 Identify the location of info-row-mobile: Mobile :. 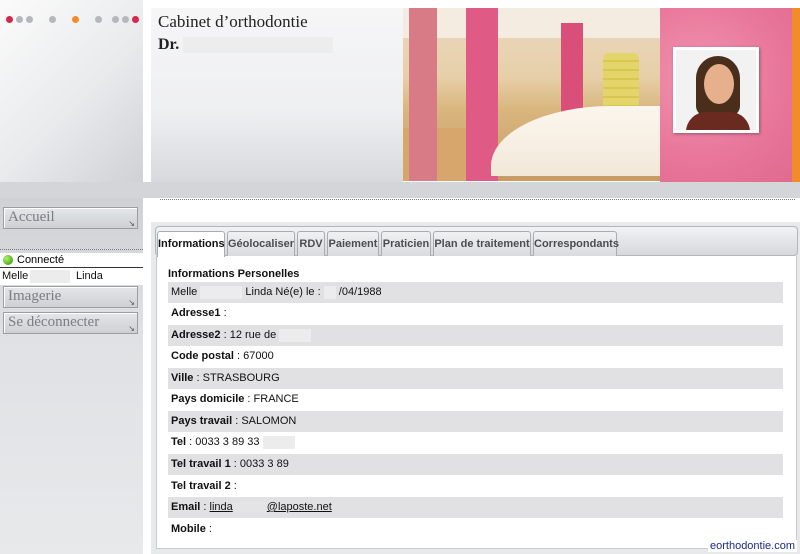
(191, 529).